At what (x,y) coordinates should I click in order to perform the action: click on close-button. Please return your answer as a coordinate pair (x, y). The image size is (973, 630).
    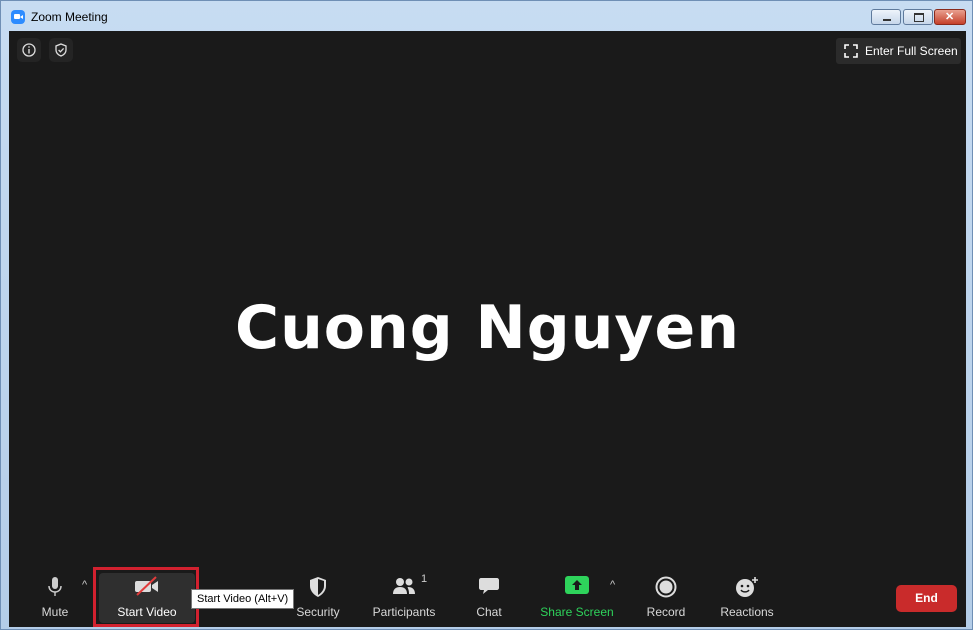
    Looking at the image, I should click on (950, 17).